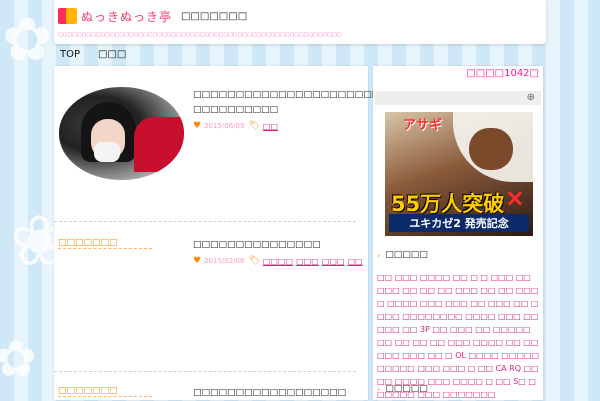 The image size is (600, 401). What do you see at coordinates (300, 54) in the screenshot?
I see `main-nav: TOP □□□` at bounding box center [300, 54].